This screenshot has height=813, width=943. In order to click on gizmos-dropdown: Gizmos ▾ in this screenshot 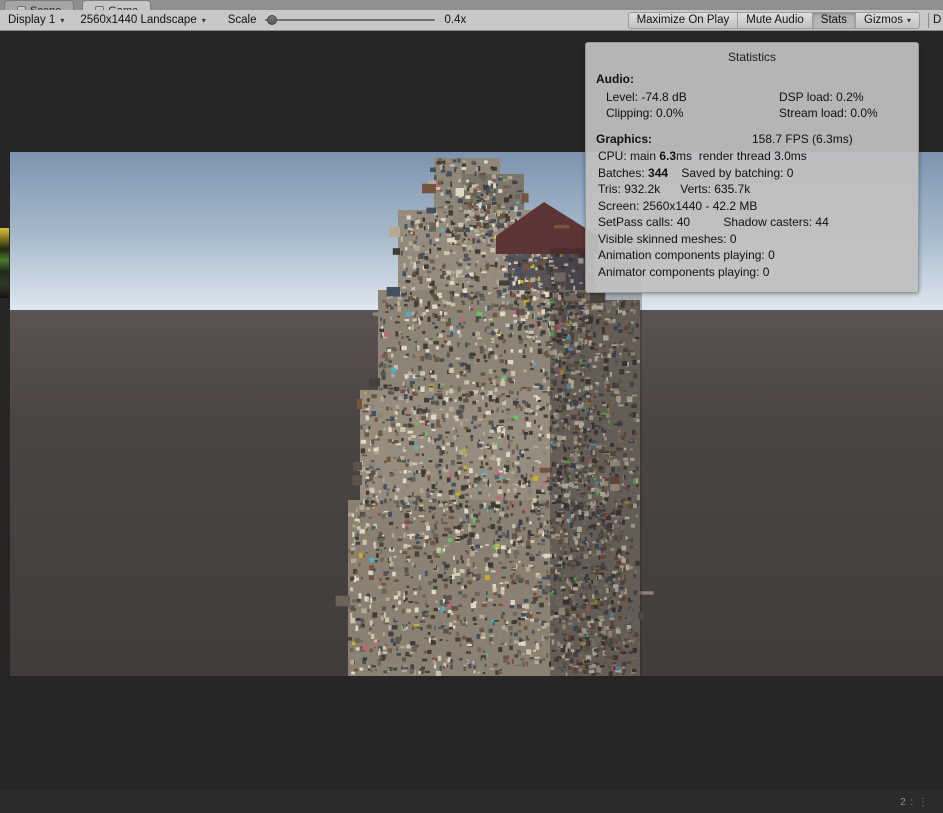, I will do `click(888, 20)`.